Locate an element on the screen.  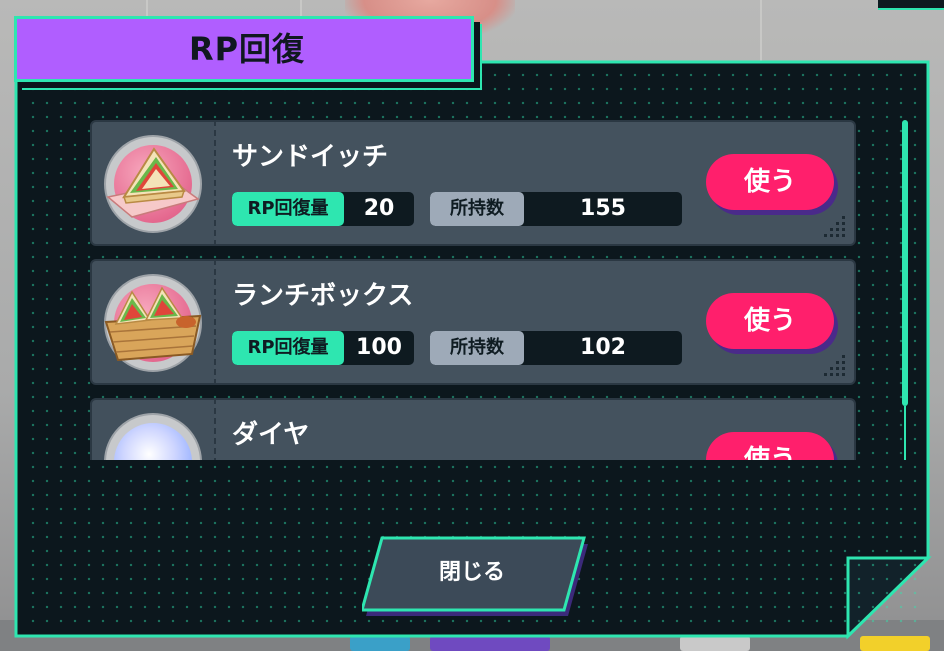
item-info-cell: サンドイッチ RP回復量 20 所持数 155 使う is located at coordinates (535, 183).